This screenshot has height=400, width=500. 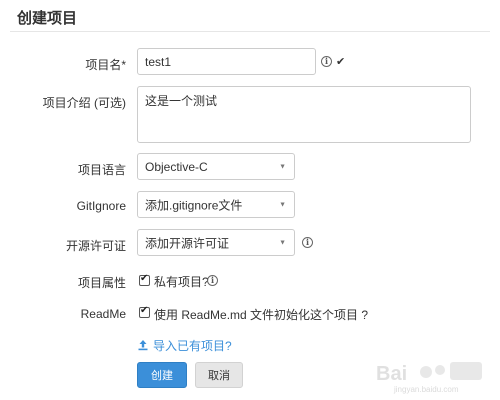 What do you see at coordinates (84, 103) in the screenshot?
I see `project-description-label: 项目介绍 (可选)` at bounding box center [84, 103].